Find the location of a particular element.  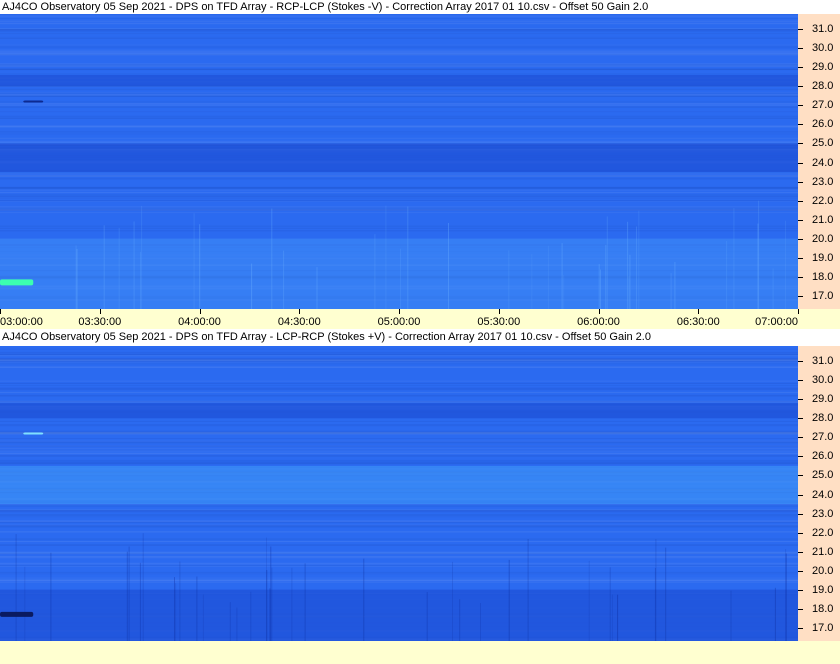

y-tick-label: 24.0 is located at coordinates (823, 162).